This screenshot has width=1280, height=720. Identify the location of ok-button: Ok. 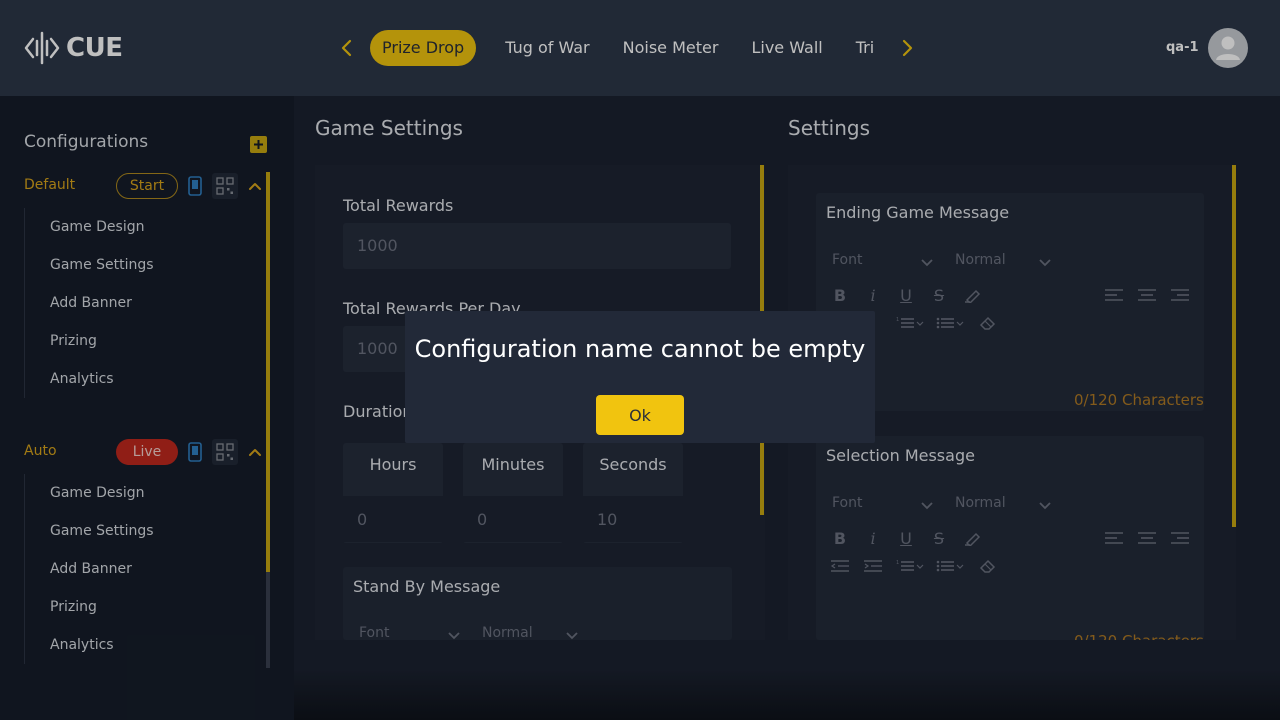
(640, 415).